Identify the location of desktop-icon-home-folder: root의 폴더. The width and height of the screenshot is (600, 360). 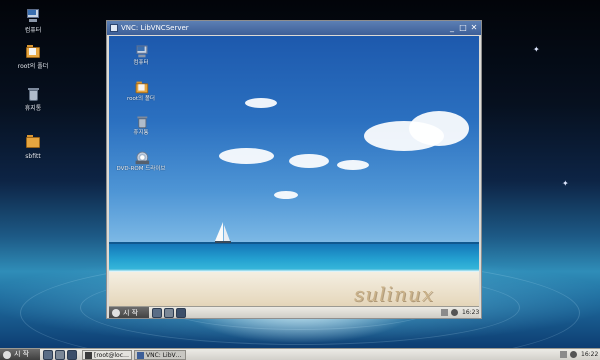
(33, 57).